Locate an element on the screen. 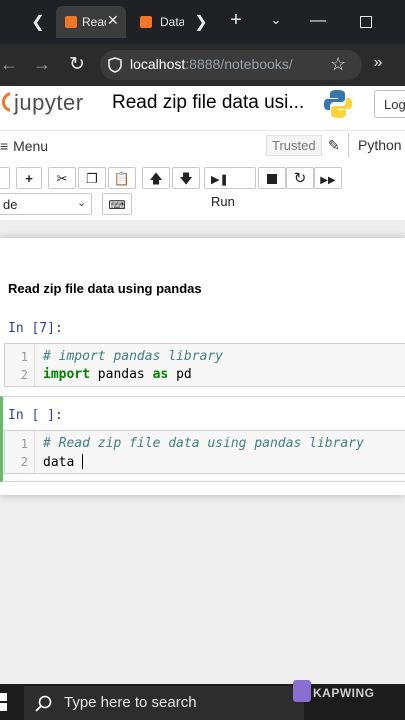 The image size is (405, 720). text-cursor is located at coordinates (83, 461).